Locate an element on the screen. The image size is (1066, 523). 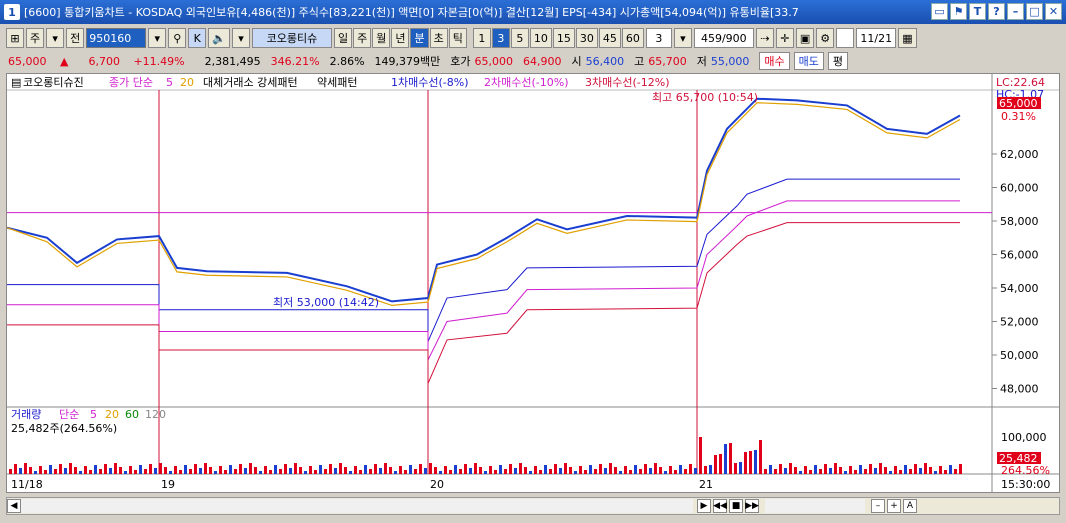
close-button: ✕ is located at coordinates (1053, 11).